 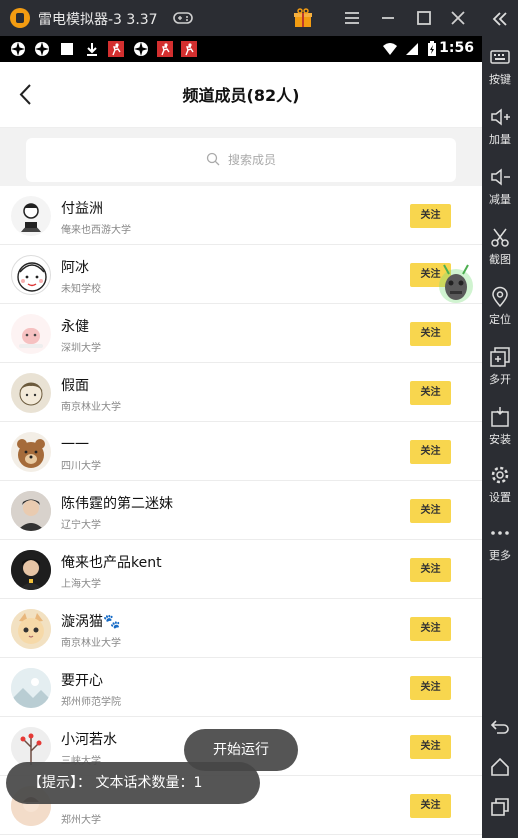 I want to click on member-name: 付益洲, so click(x=82, y=209).